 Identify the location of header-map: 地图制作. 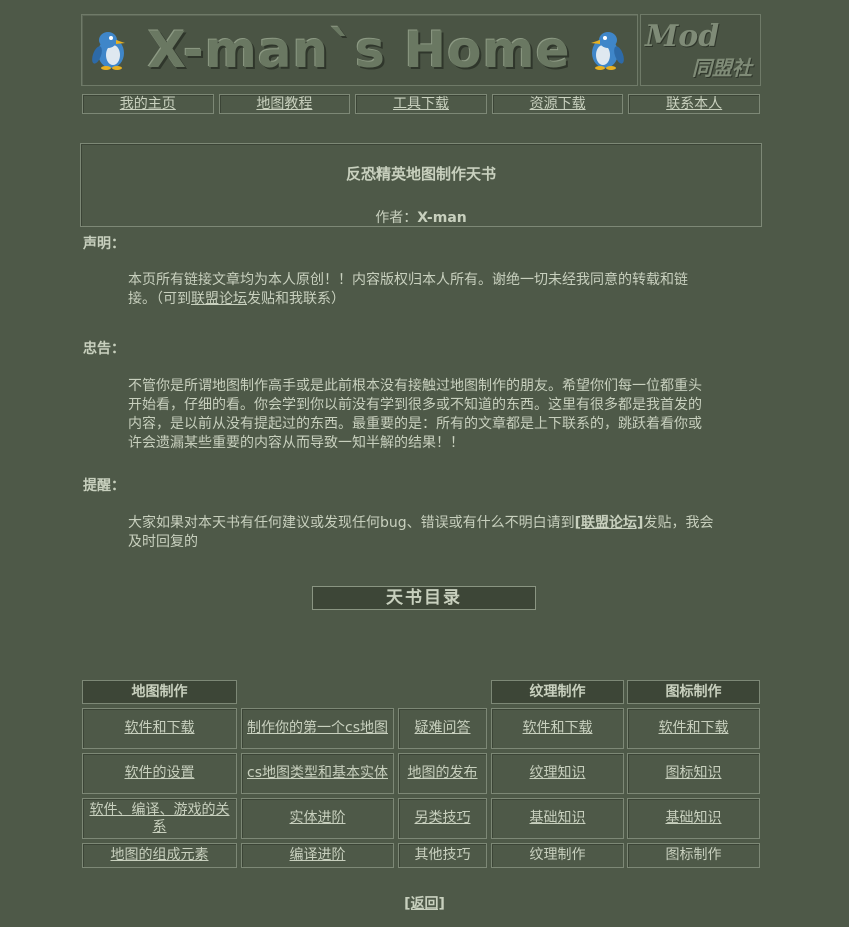
(159, 692).